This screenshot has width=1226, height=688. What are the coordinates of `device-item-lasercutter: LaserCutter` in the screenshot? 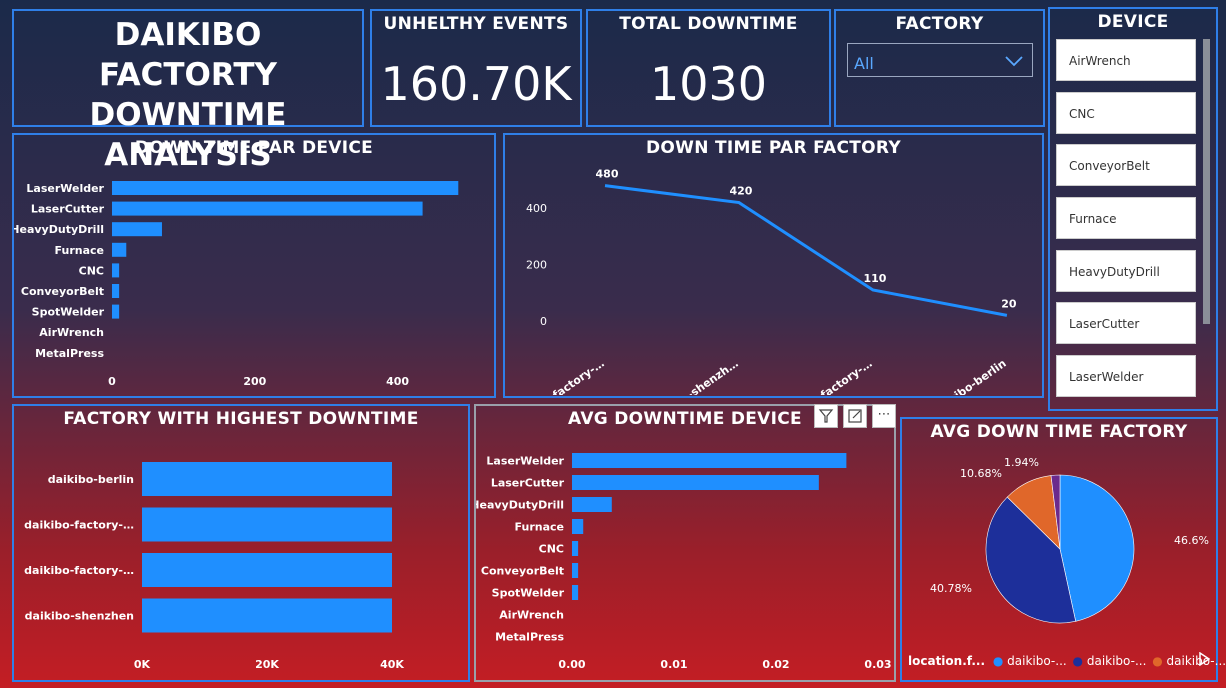 It's located at (1126, 323).